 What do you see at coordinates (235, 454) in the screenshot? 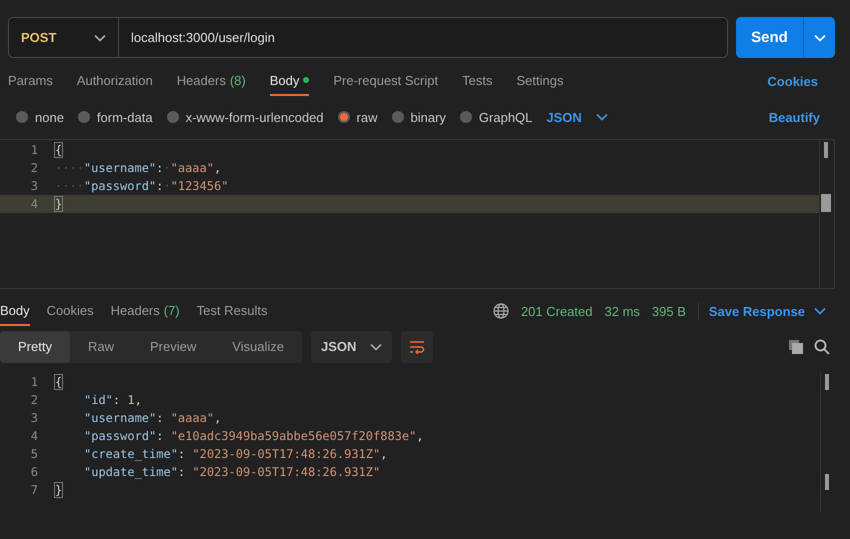
I see `code-line: "create_time": "2023-09-05T17:48:26.931Z",` at bounding box center [235, 454].